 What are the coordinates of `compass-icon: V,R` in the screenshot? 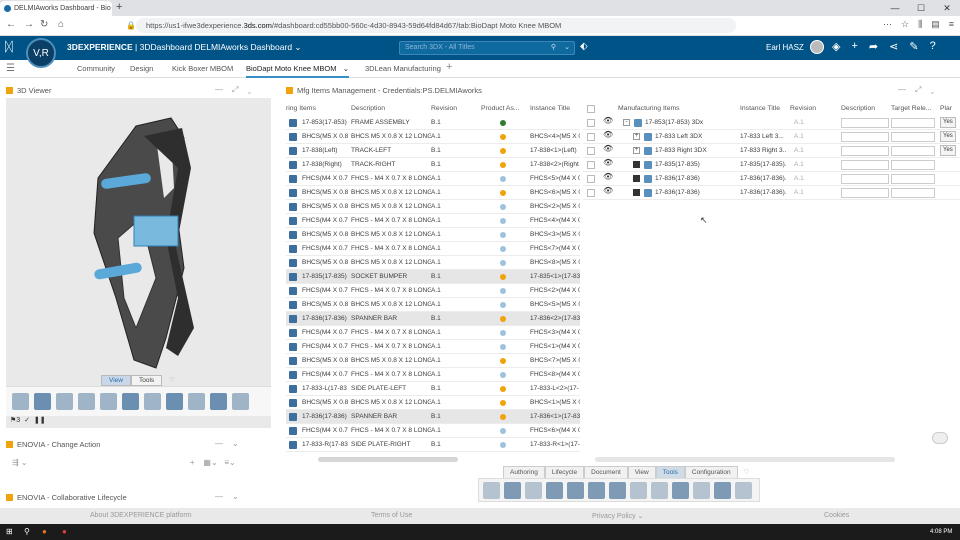 It's located at (41, 53).